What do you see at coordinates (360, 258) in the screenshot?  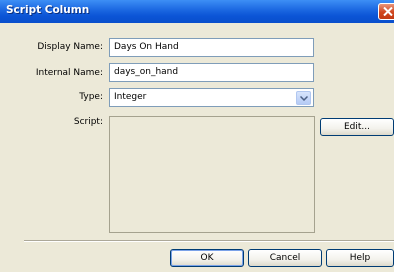 I see `help-button: Help` at bounding box center [360, 258].